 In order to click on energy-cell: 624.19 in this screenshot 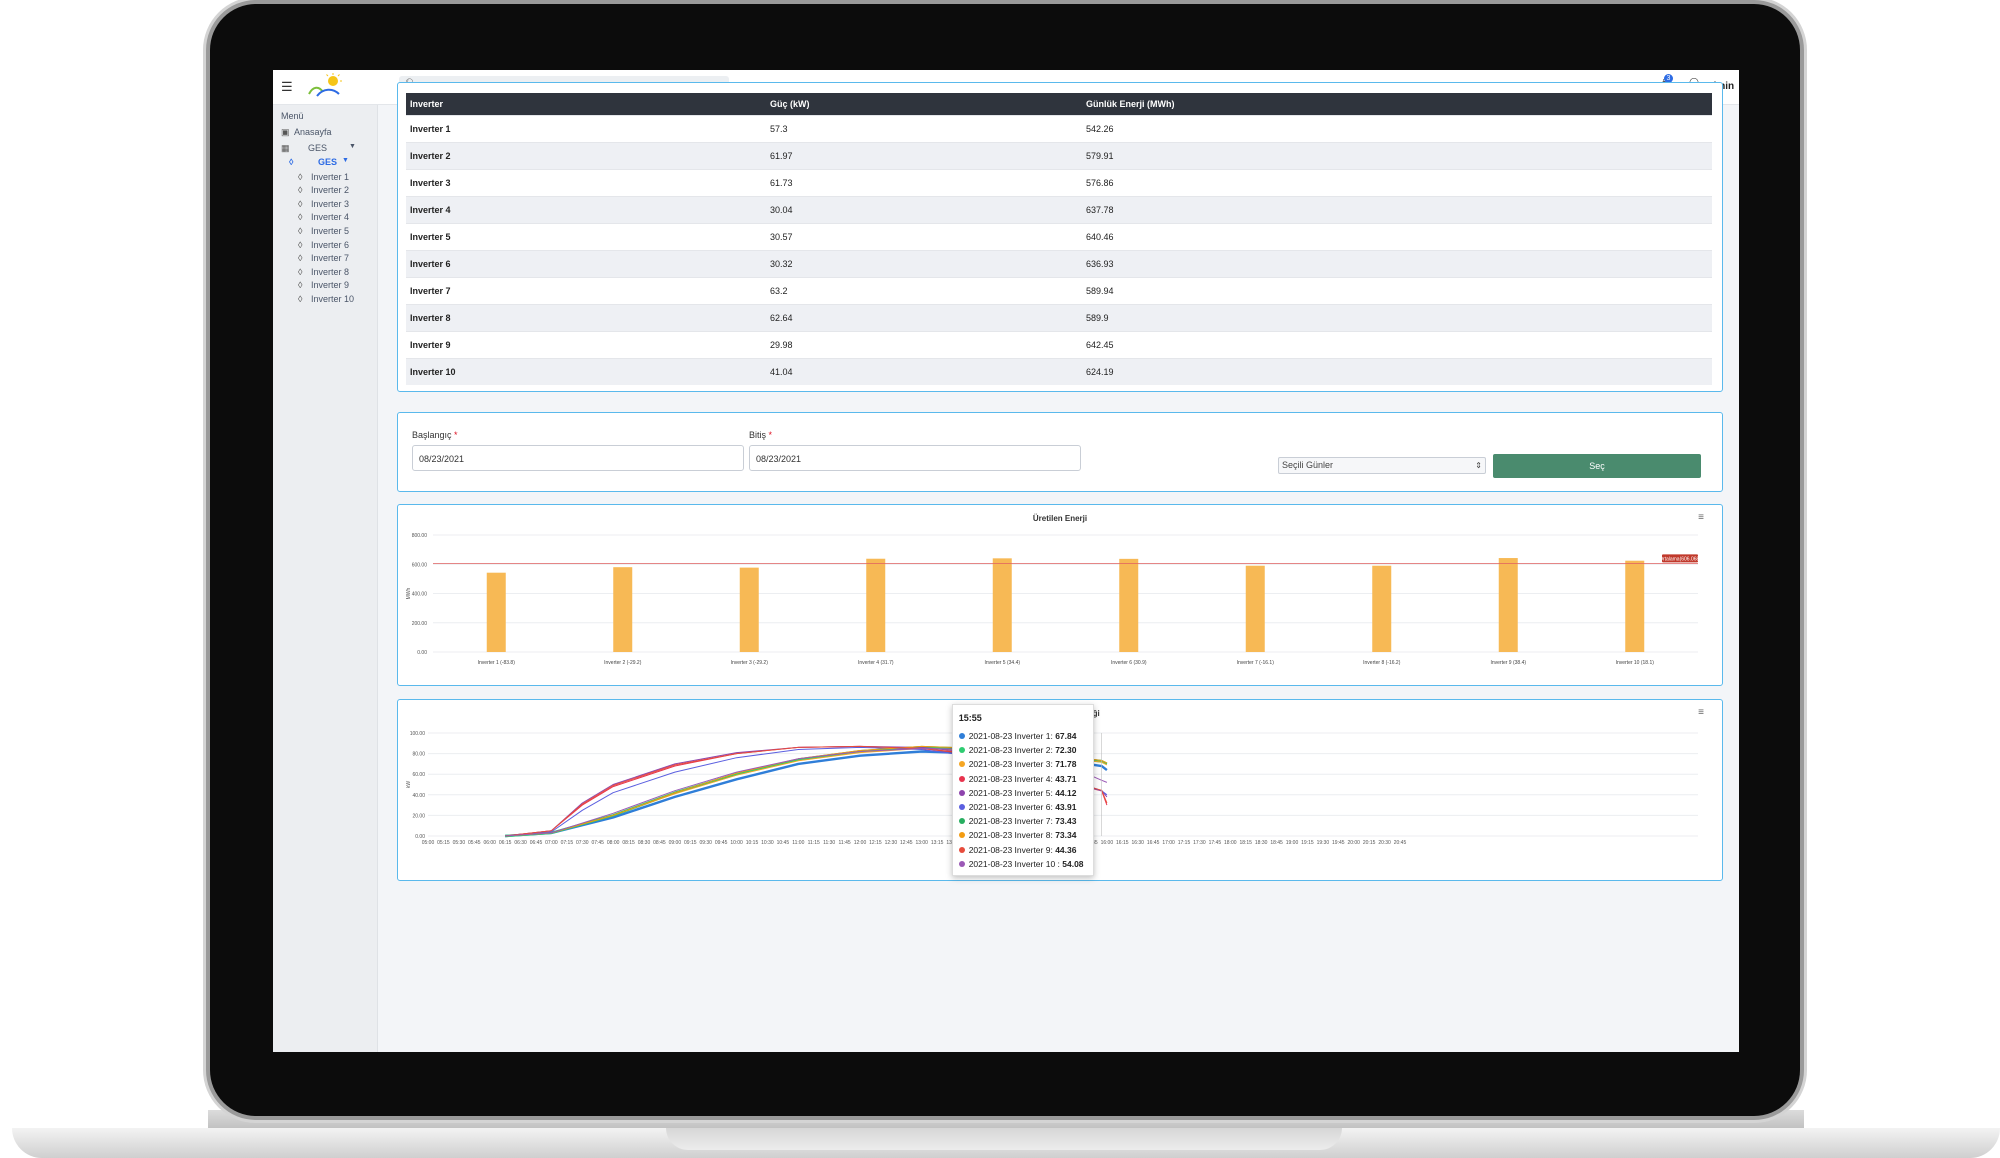, I will do `click(1397, 371)`.